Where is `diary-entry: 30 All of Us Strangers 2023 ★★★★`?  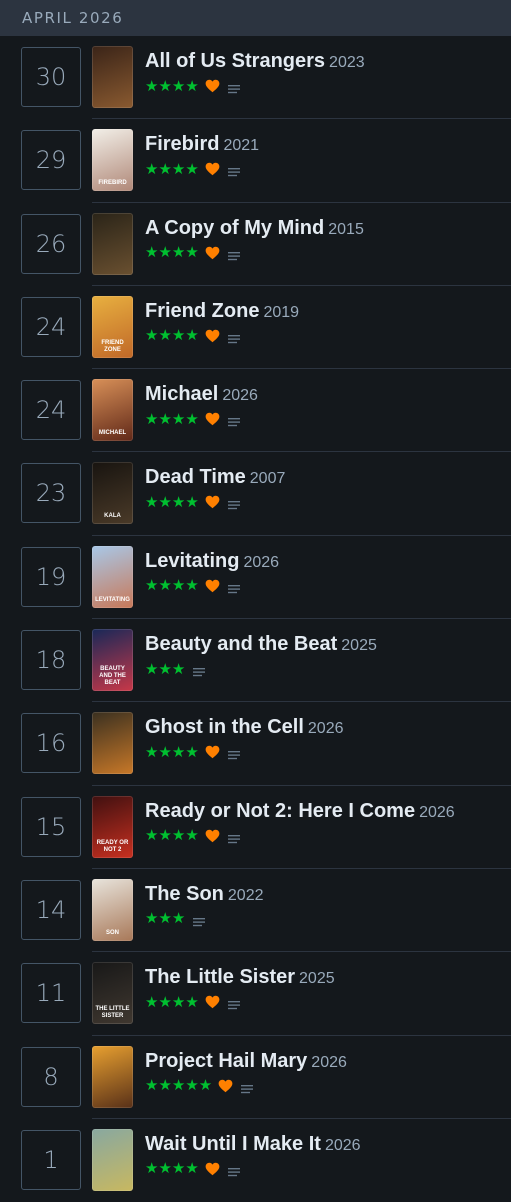
diary-entry: 30 All of Us Strangers 2023 ★★★★ is located at coordinates (255, 78).